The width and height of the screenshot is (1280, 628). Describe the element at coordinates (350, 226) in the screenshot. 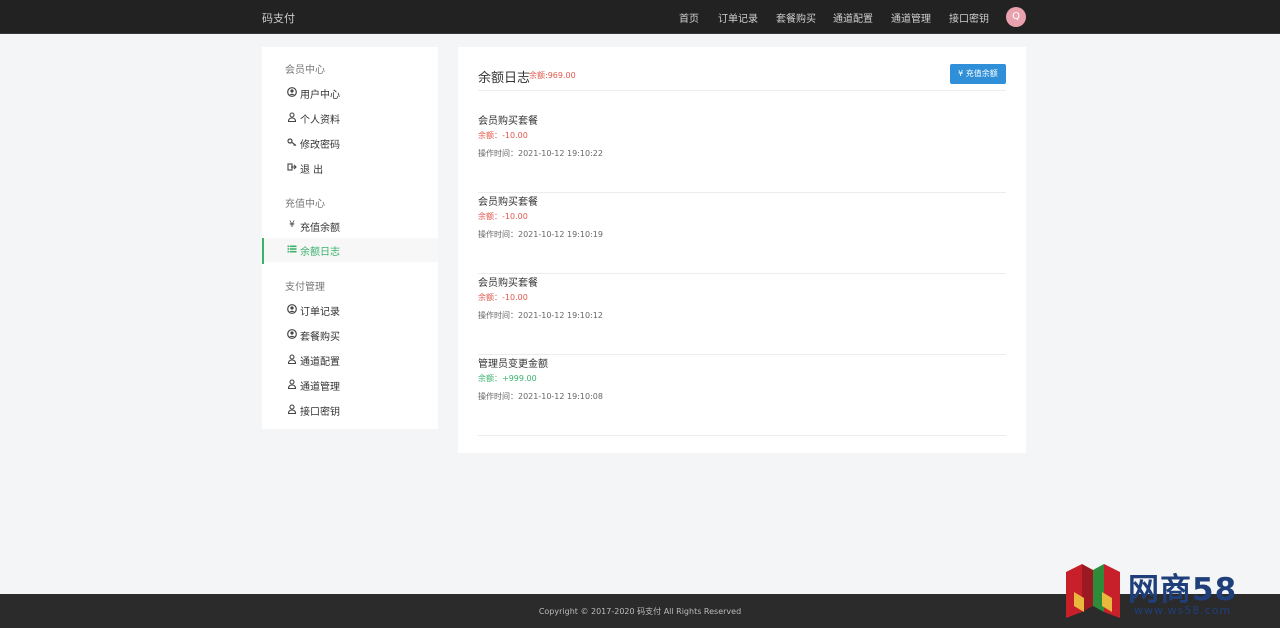

I see `sidebar-item-recharge: ¥ 充值余额` at that location.